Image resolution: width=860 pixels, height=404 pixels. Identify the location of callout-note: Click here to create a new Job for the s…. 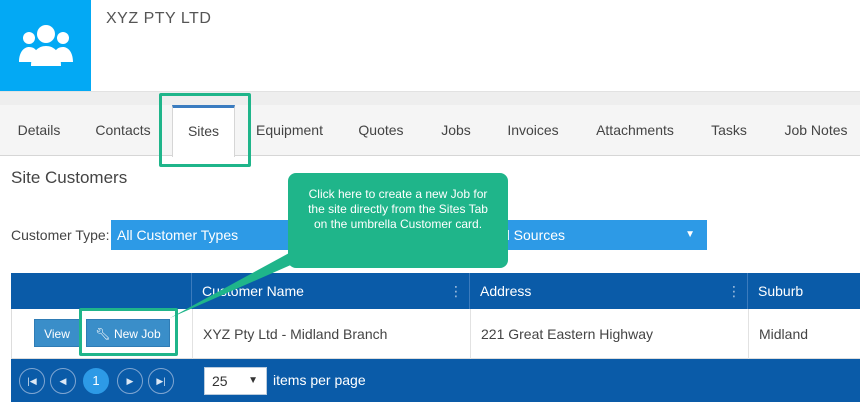
(398, 220).